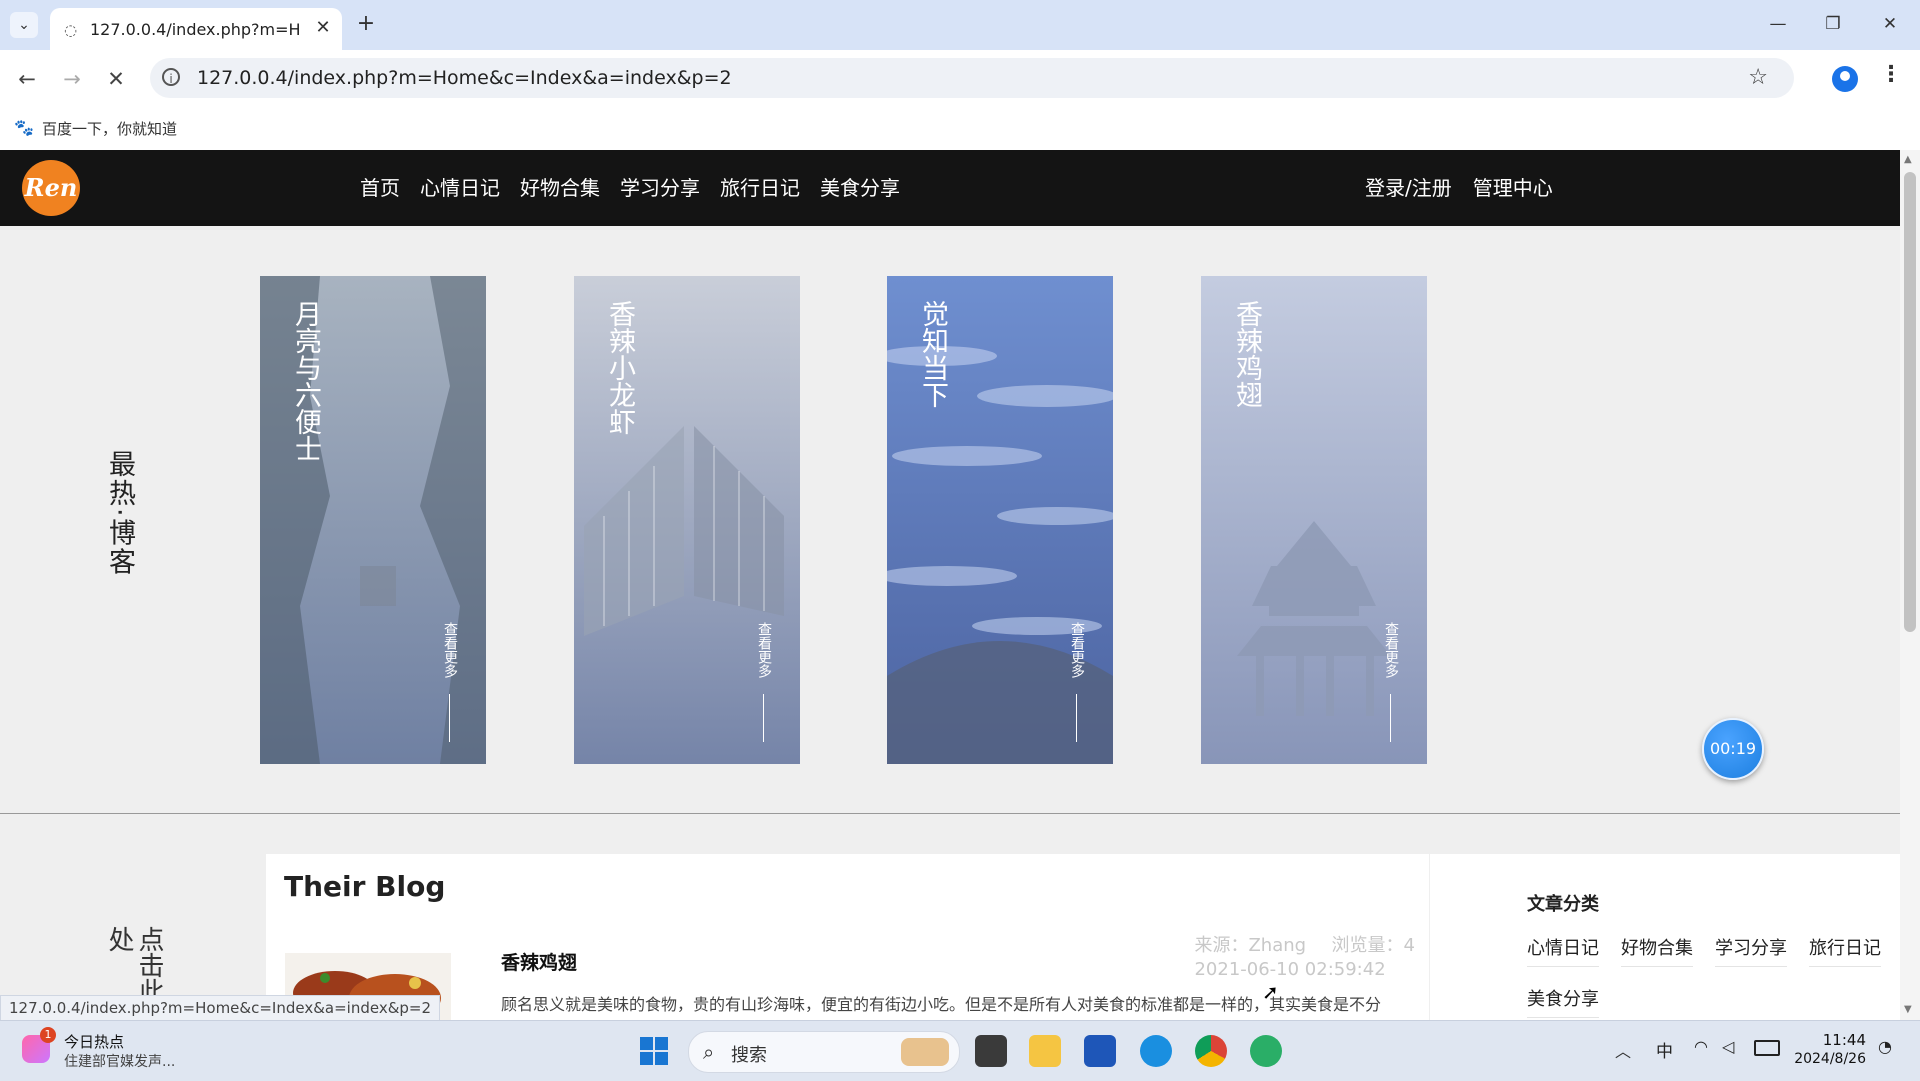 This screenshot has width=1920, height=1081. What do you see at coordinates (1845, 950) in the screenshot?
I see `category-travel: 旅行日记` at bounding box center [1845, 950].